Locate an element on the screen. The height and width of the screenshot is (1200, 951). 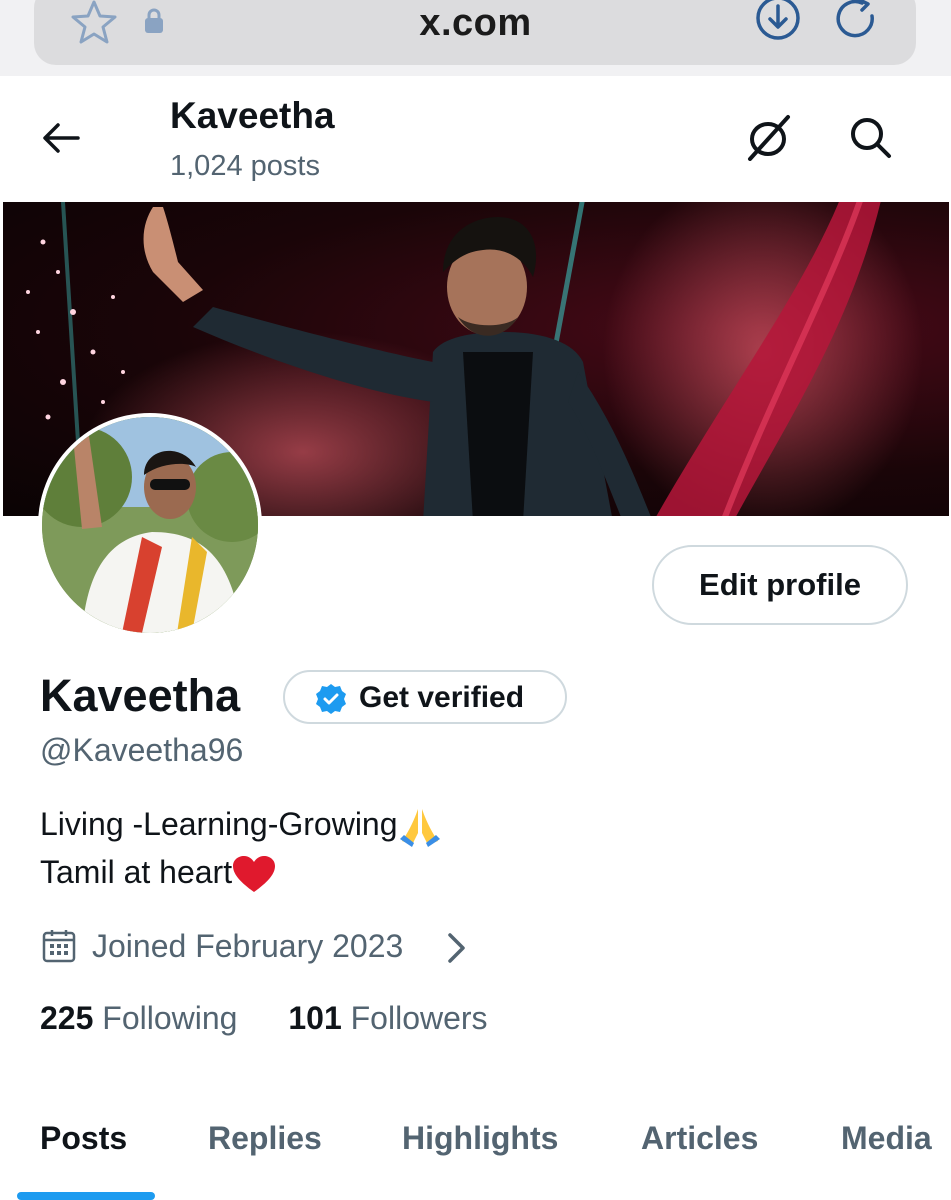
bio-line-2-text: Tamil at heart is located at coordinates (136, 872).